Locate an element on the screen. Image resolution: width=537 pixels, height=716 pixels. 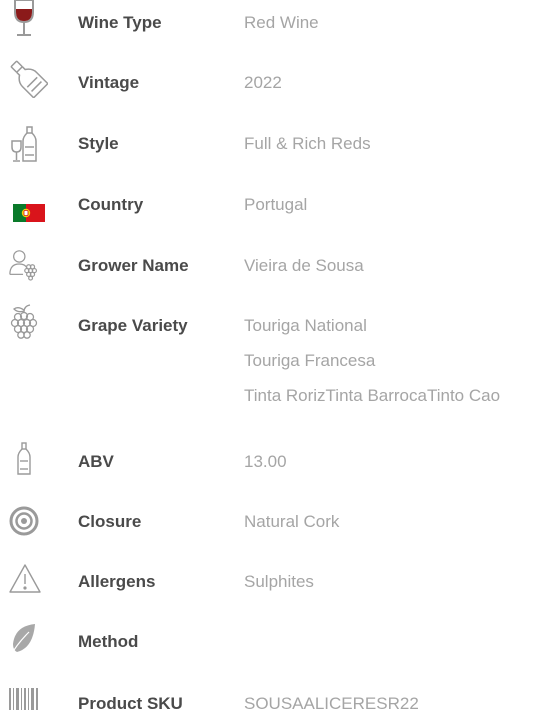
spec-row-vintage: Vintage 2022 is located at coordinates (268, 94).